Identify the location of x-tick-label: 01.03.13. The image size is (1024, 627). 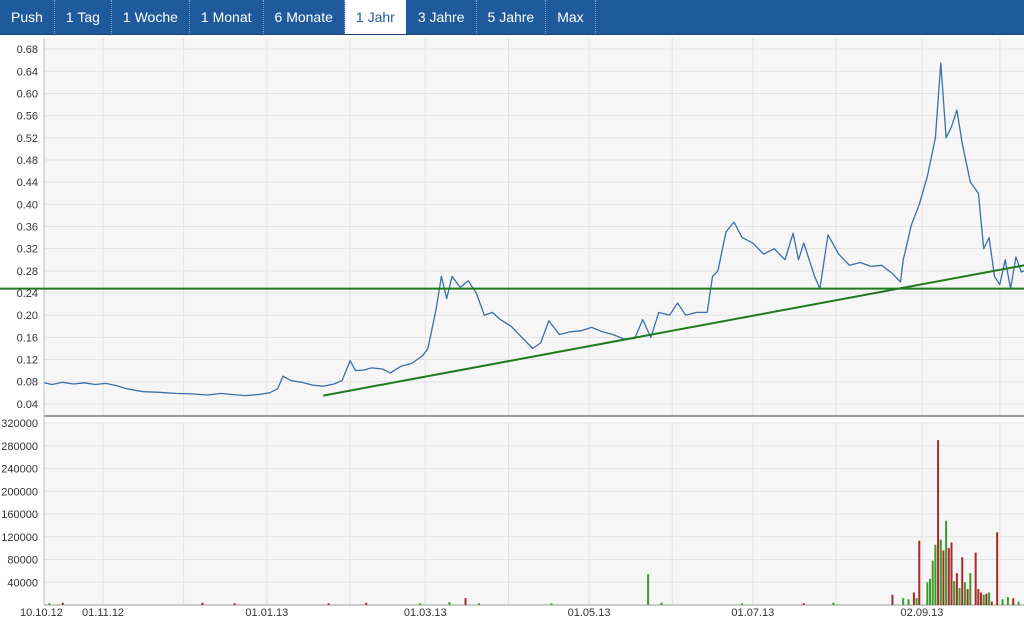
(425, 613).